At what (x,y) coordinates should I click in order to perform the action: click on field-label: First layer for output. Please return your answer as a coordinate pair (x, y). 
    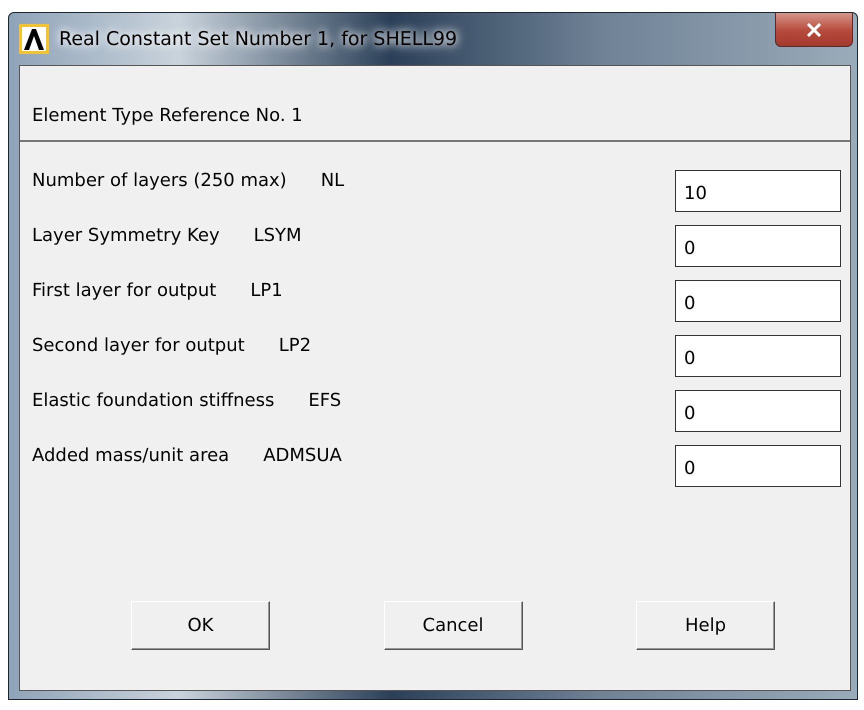
    Looking at the image, I should click on (124, 290).